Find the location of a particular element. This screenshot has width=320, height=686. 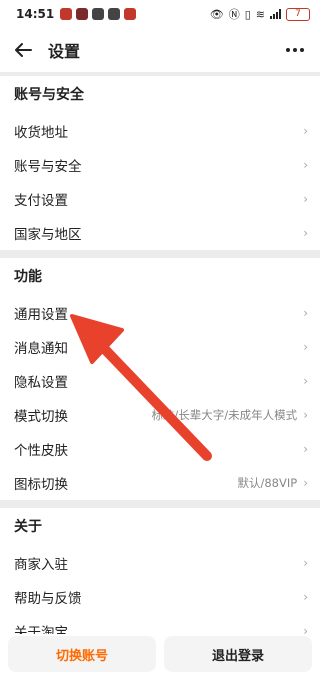

back-arrow-icon is located at coordinates (23, 50).